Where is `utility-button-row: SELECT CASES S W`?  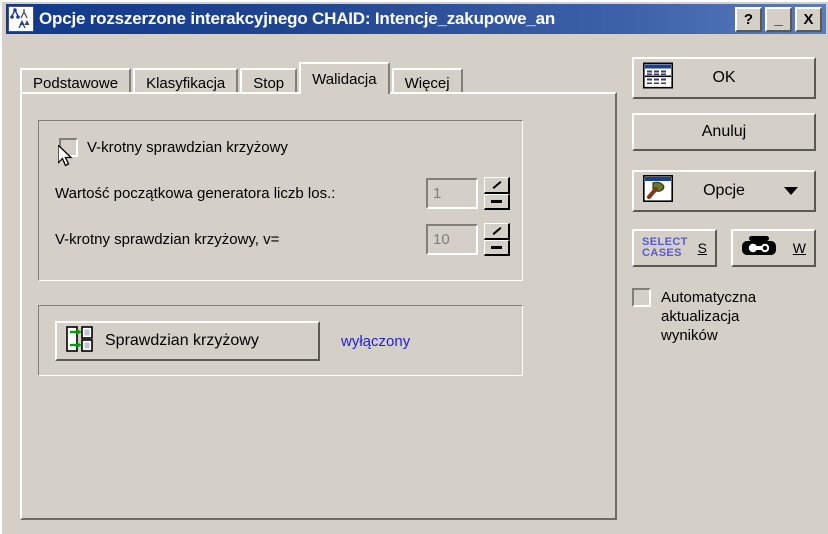 utility-button-row: SELECT CASES S W is located at coordinates (724, 248).